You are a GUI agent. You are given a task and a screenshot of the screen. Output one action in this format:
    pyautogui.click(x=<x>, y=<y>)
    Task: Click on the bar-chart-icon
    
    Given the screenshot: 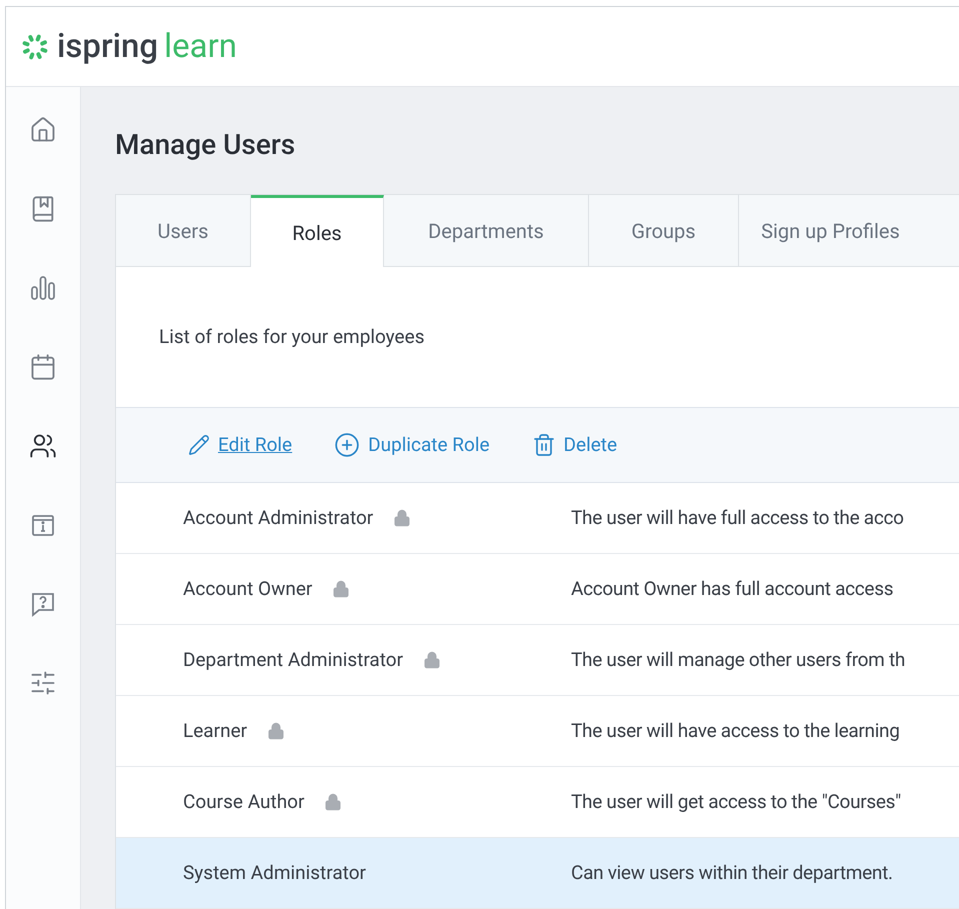 What is the action you would take?
    pyautogui.click(x=43, y=288)
    